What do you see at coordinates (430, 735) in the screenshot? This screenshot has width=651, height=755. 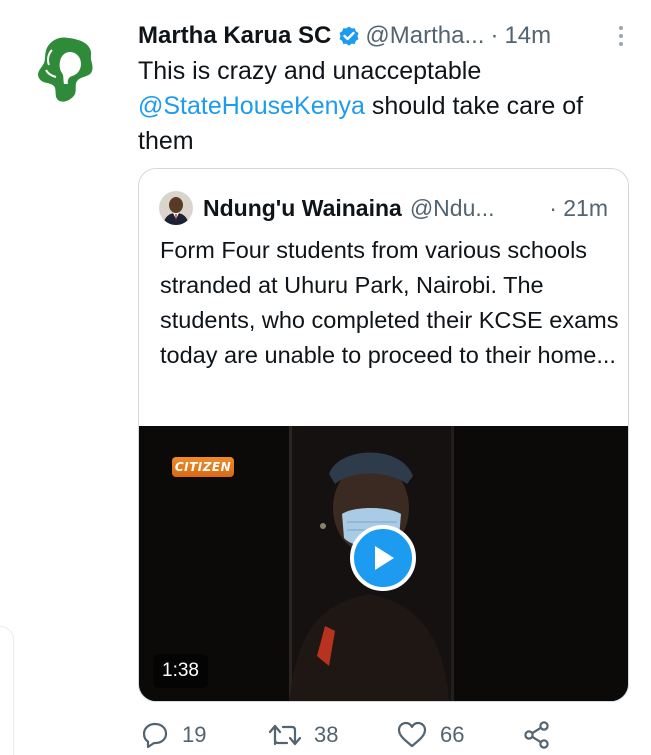 I see `like-button: 66` at bounding box center [430, 735].